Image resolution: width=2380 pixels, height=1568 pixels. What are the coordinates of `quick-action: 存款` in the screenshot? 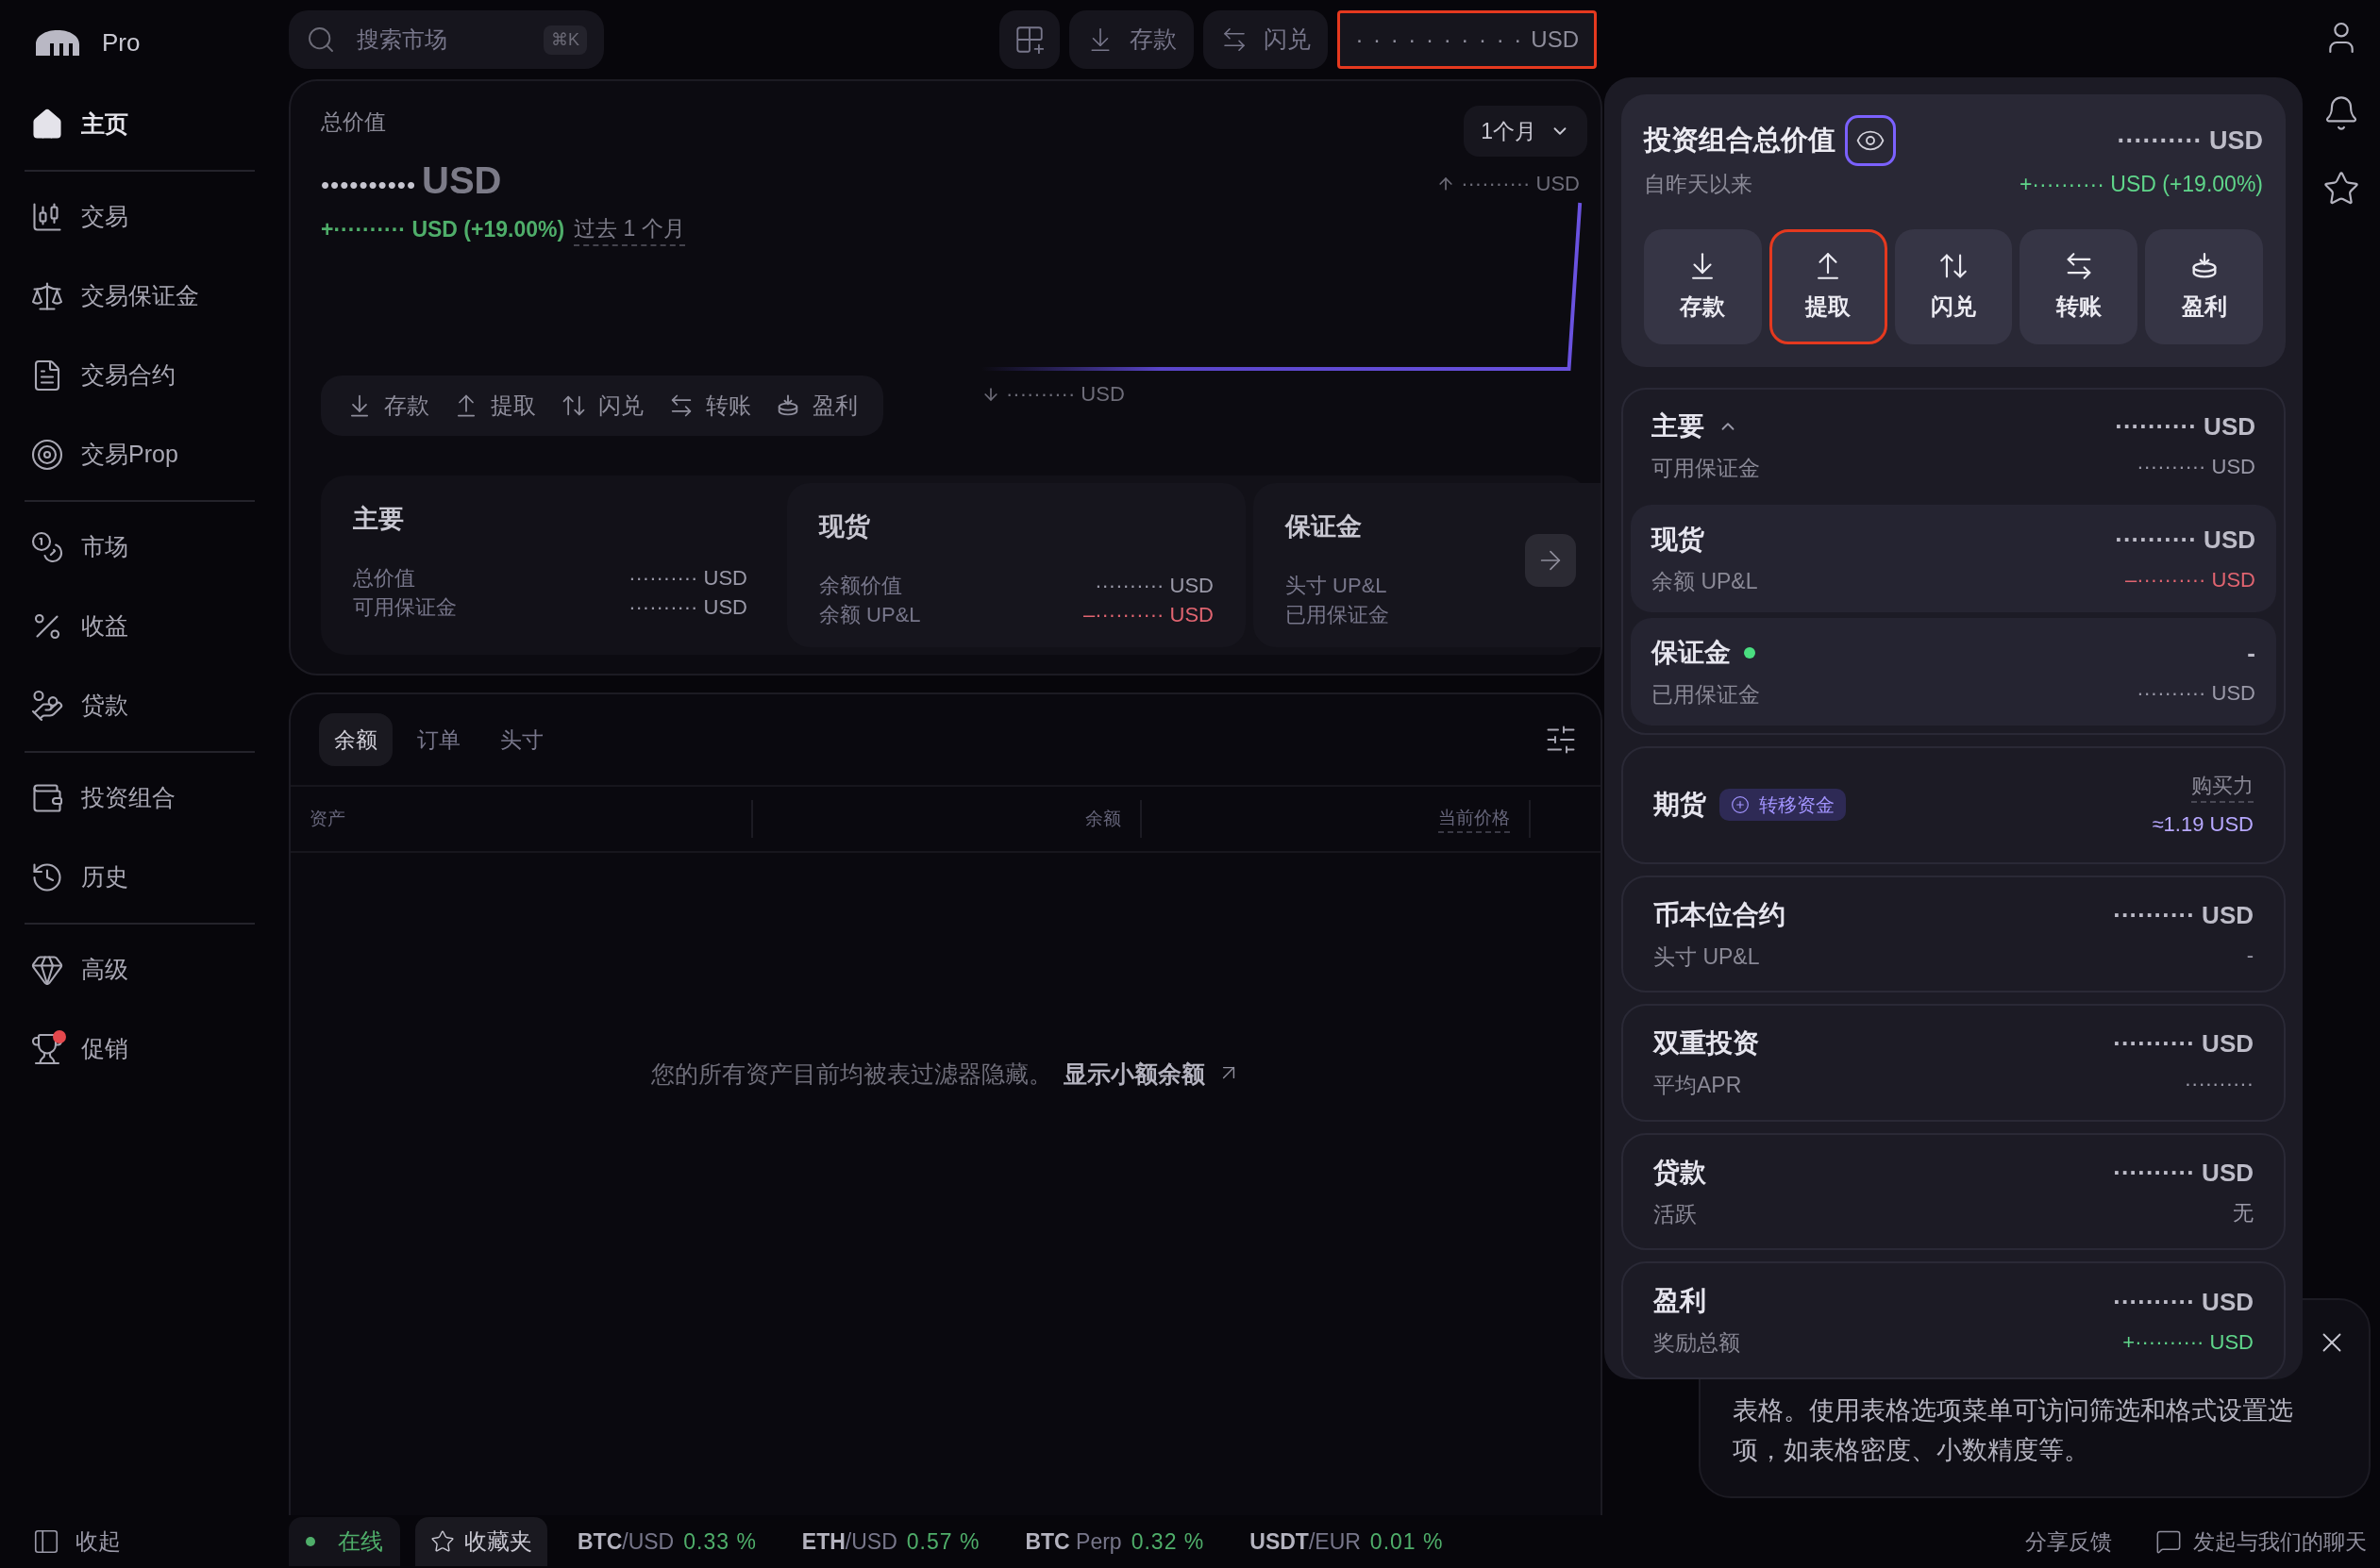 It's located at (387, 406).